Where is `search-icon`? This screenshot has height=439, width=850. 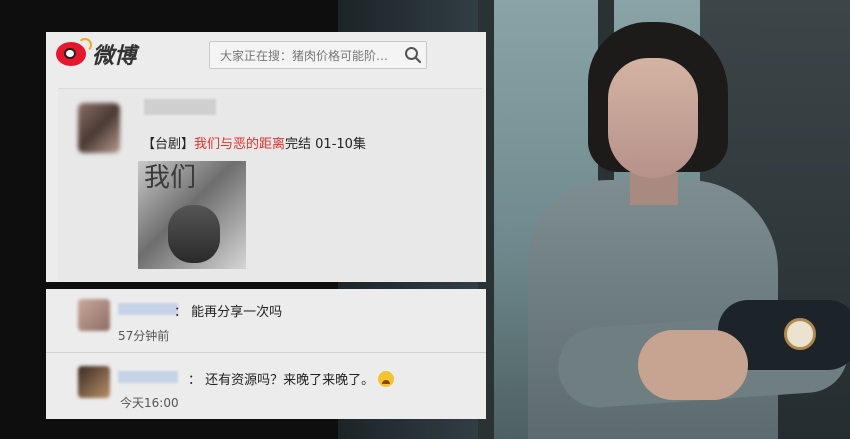 search-icon is located at coordinates (413, 55).